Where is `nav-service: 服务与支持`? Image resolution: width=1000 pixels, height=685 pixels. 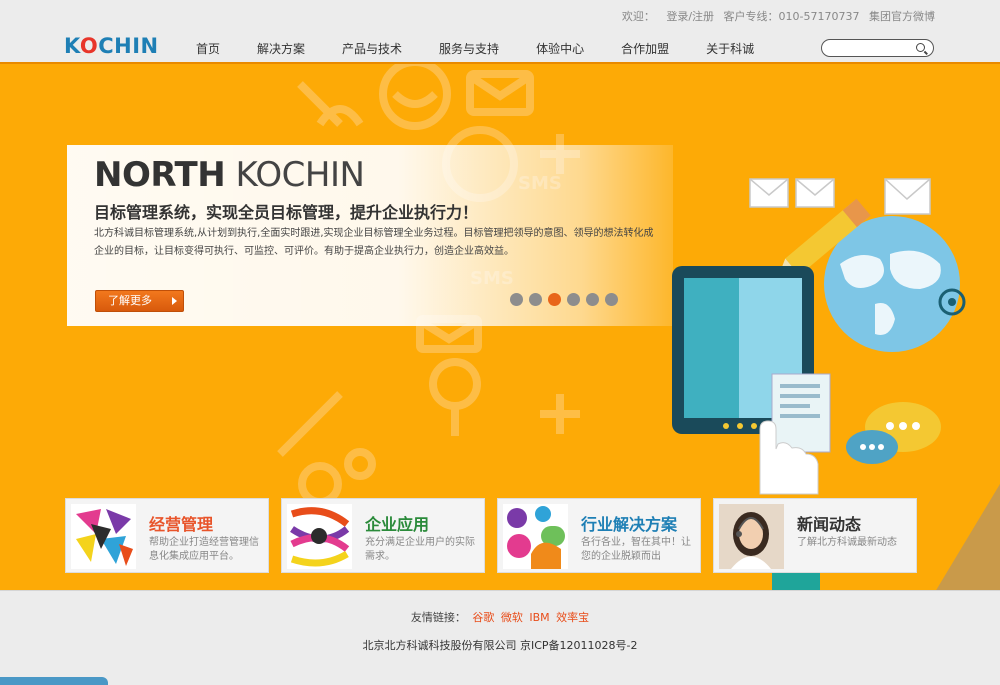 nav-service: 服务与支持 is located at coordinates (469, 48).